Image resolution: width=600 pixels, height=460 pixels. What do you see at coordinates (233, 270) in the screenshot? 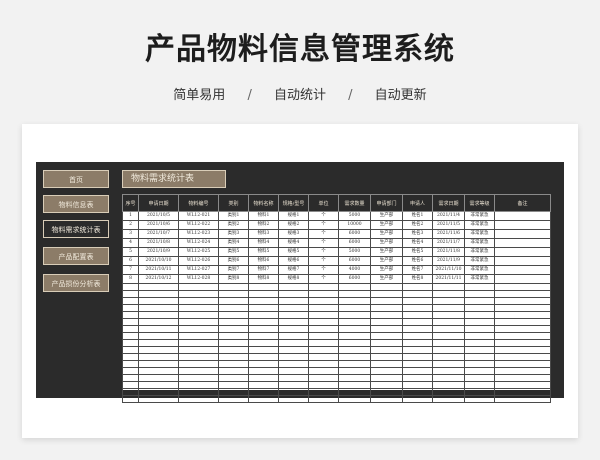
I see `table-cell: 类别7` at bounding box center [233, 270].